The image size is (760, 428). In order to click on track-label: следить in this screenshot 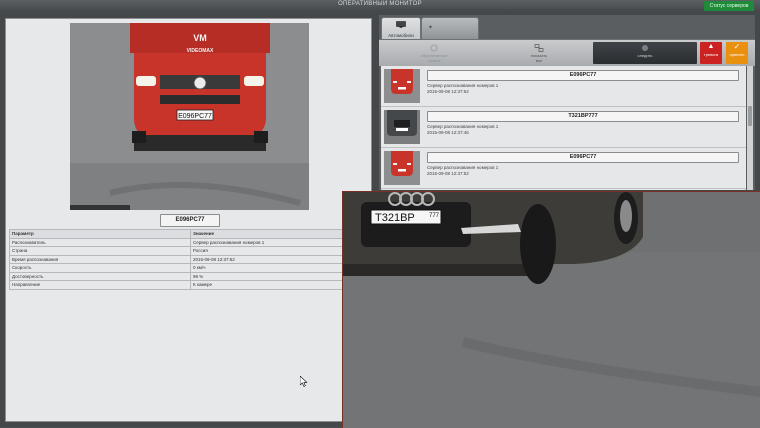, I will do `click(645, 55)`.